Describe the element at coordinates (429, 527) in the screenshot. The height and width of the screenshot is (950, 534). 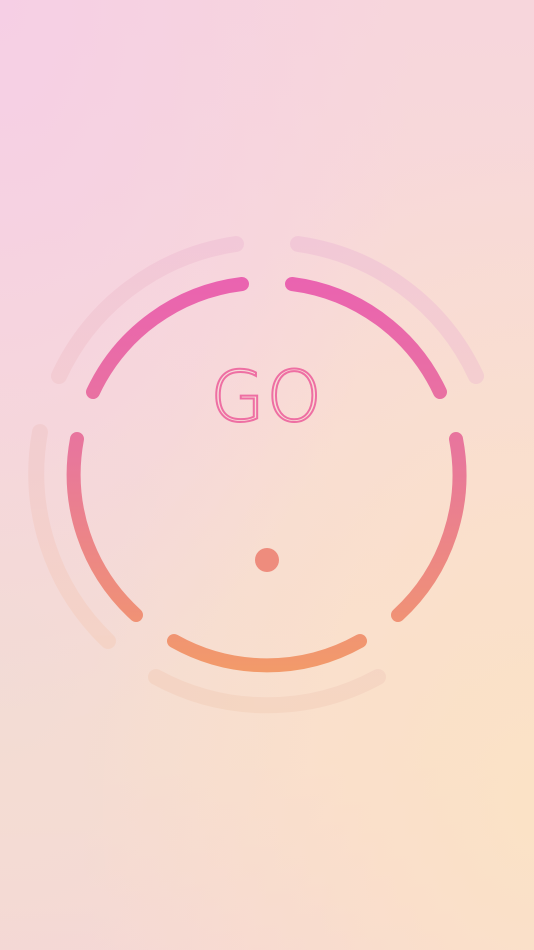
I see `ring-segment-right` at that location.